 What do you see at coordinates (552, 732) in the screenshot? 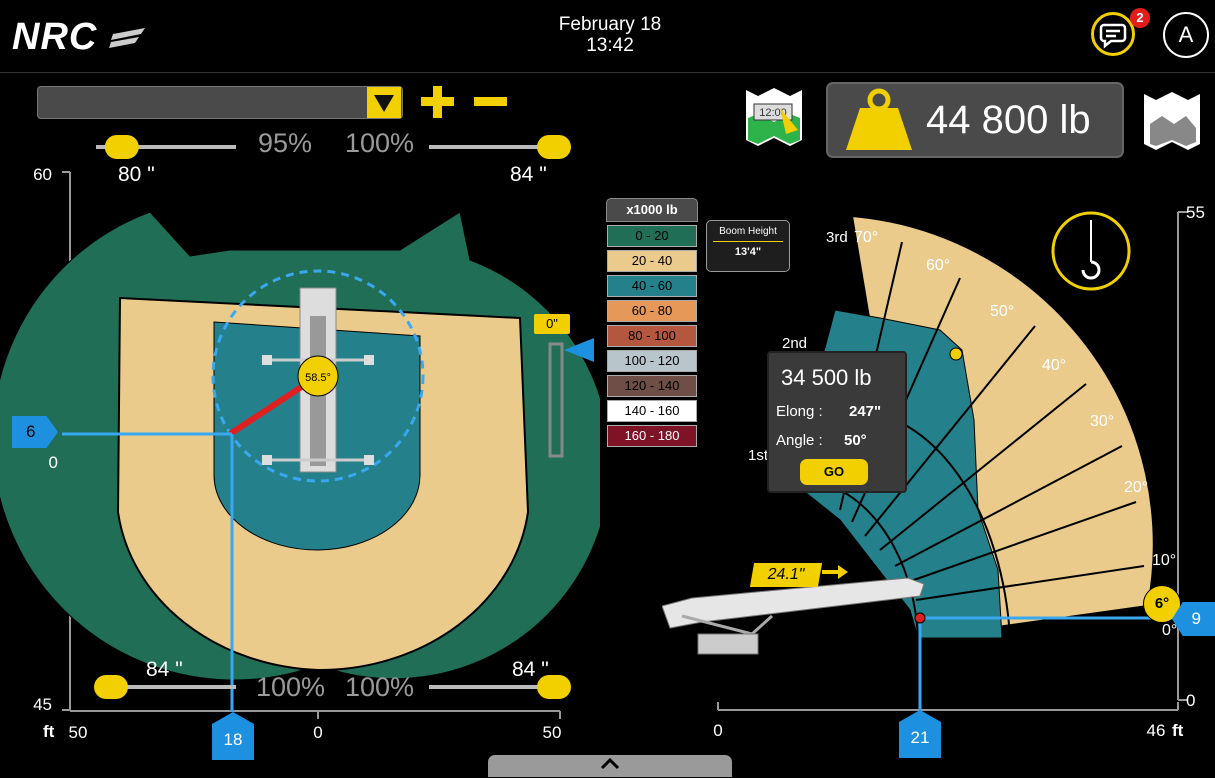
I see `plan-x-right: 50` at bounding box center [552, 732].